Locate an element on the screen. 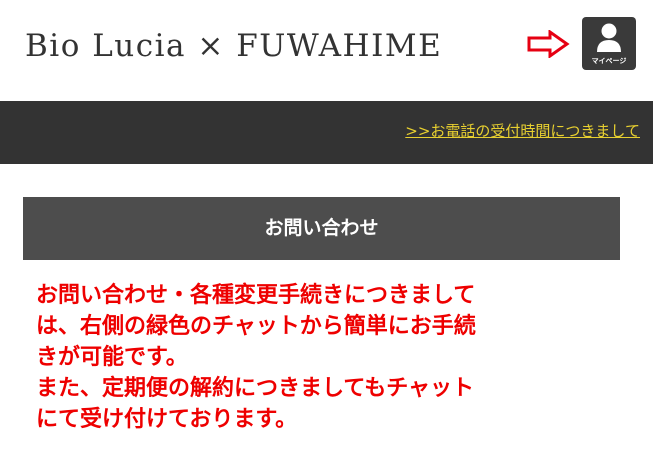 This screenshot has height=453, width=653. mypage-label: マイページ is located at coordinates (609, 61).